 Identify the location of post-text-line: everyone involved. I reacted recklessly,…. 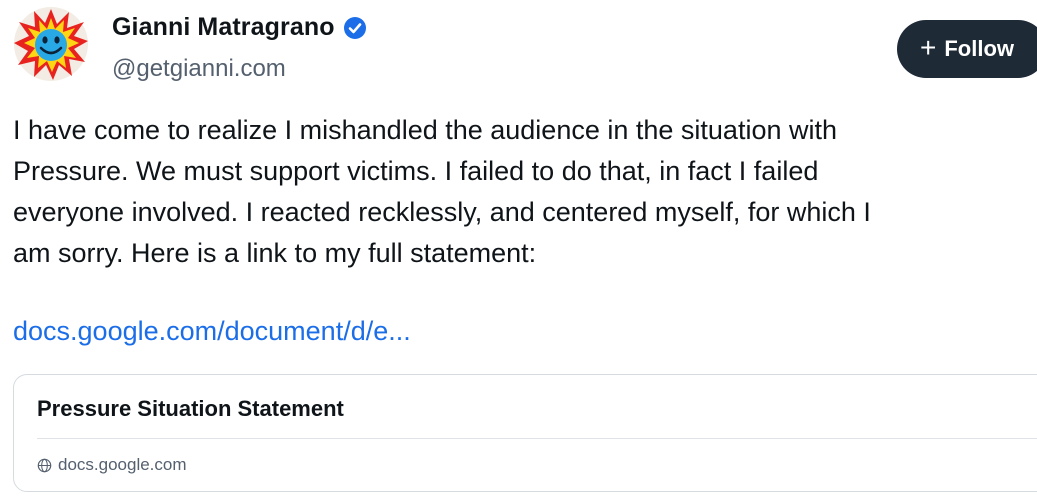
(442, 212).